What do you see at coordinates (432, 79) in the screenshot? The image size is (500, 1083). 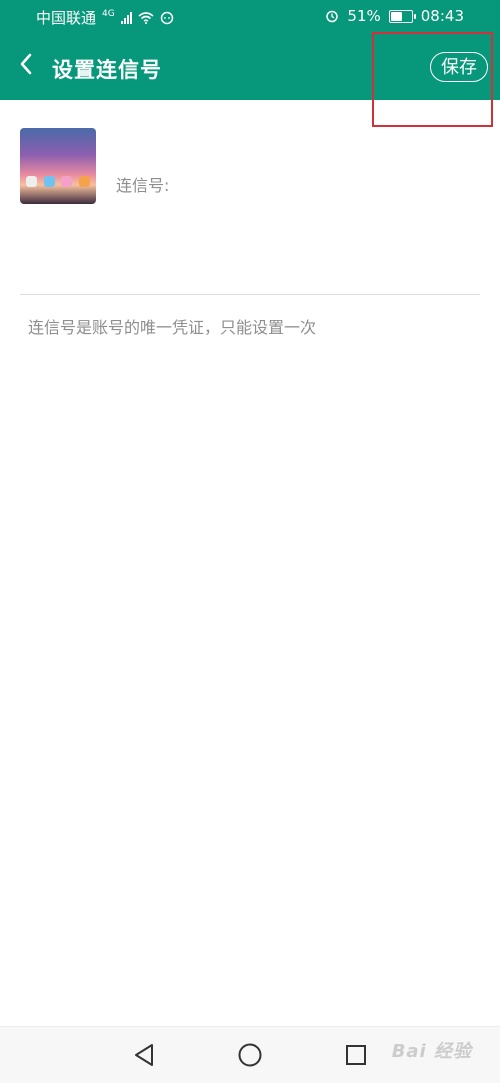 I see `annotation-highlight` at bounding box center [432, 79].